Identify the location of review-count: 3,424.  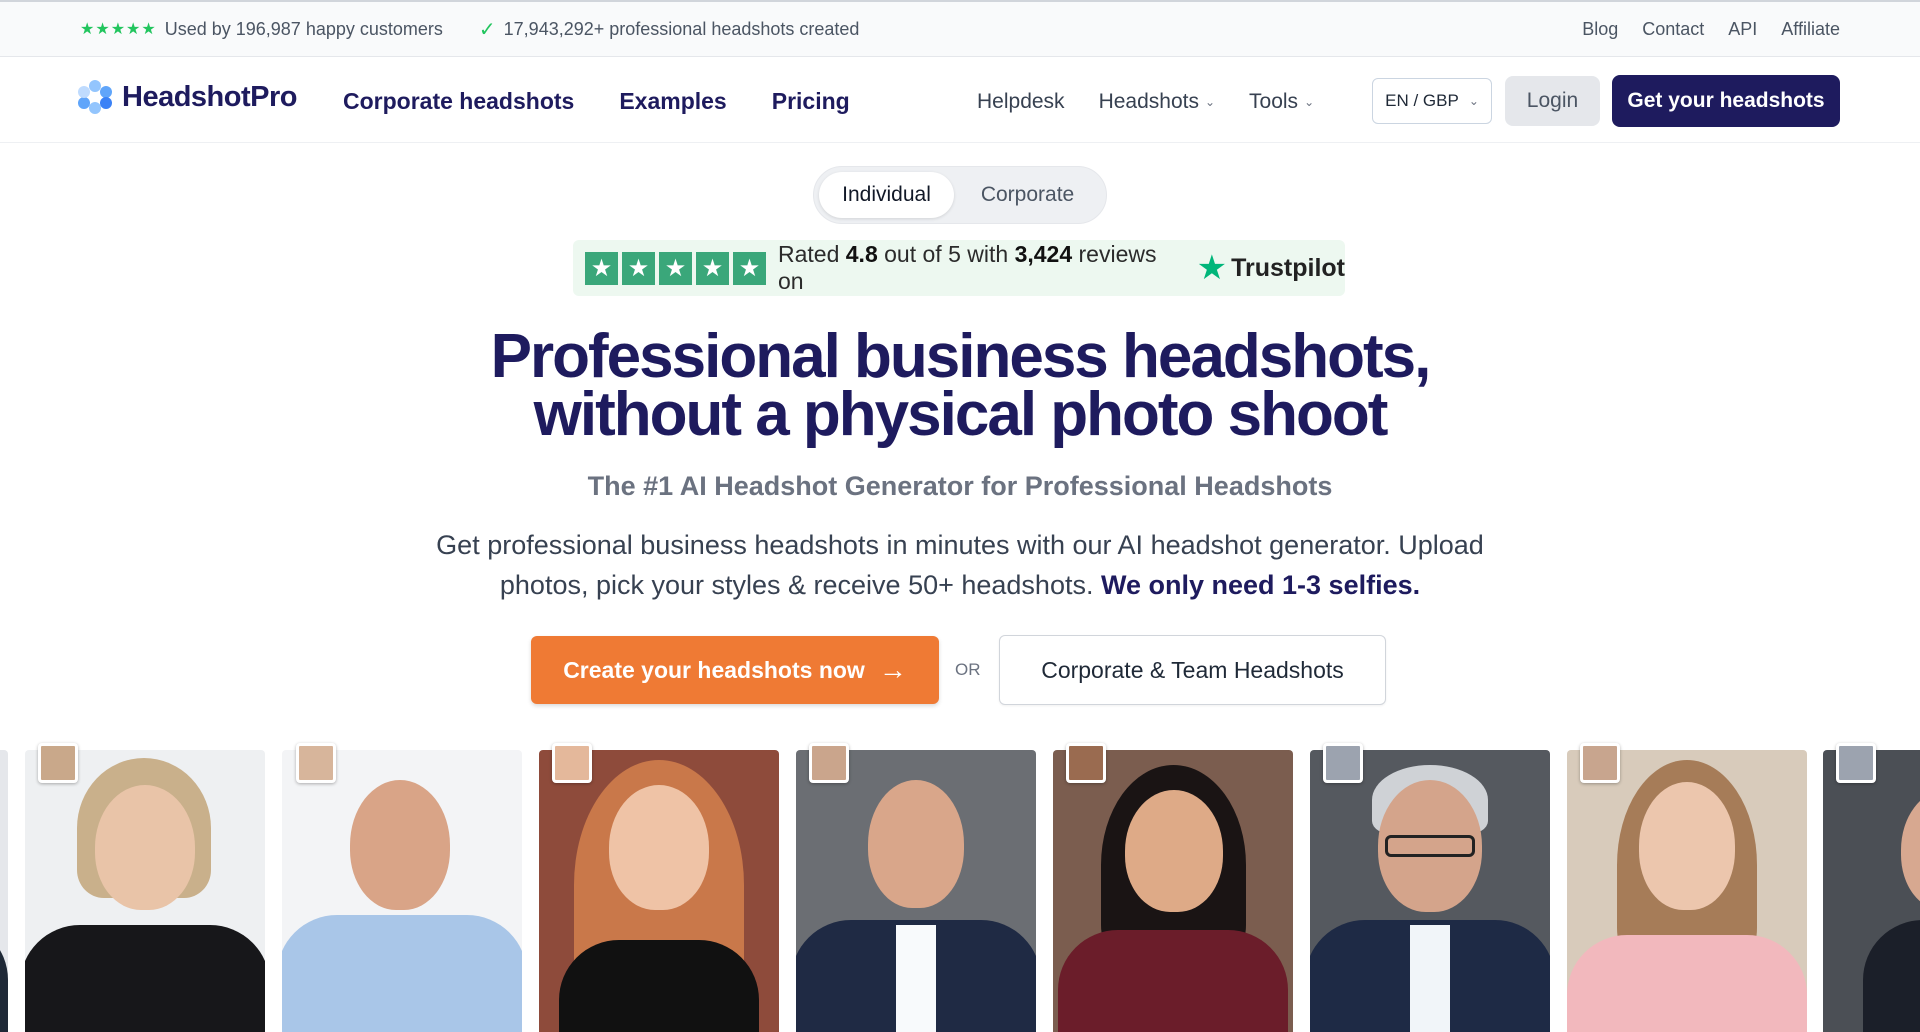
(1043, 254).